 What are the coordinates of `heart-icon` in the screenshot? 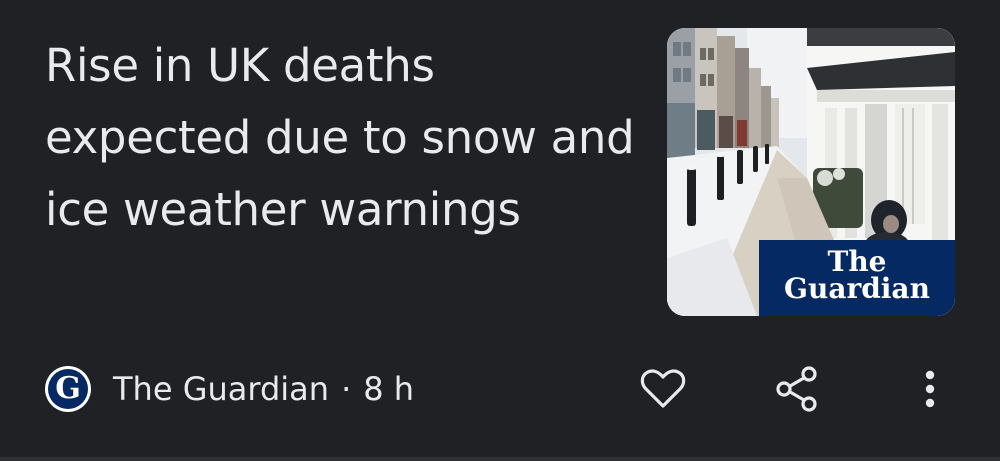 It's located at (663, 388).